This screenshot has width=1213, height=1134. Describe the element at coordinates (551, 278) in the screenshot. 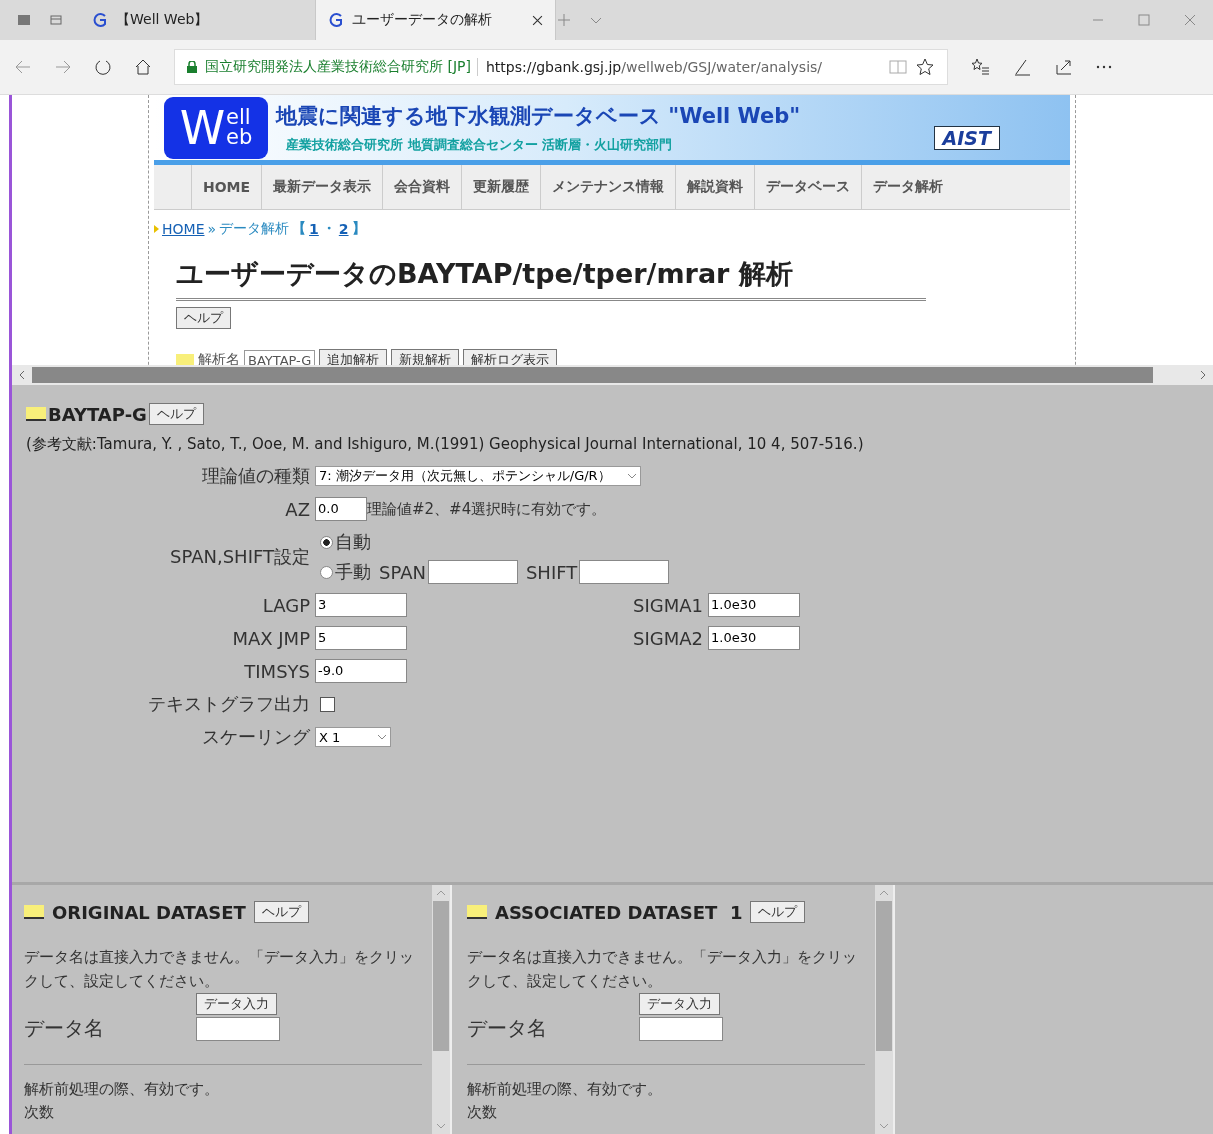

I see `page-title: ユーザーデータのBAYTAP/tpe/tper/mrar 解析` at that location.